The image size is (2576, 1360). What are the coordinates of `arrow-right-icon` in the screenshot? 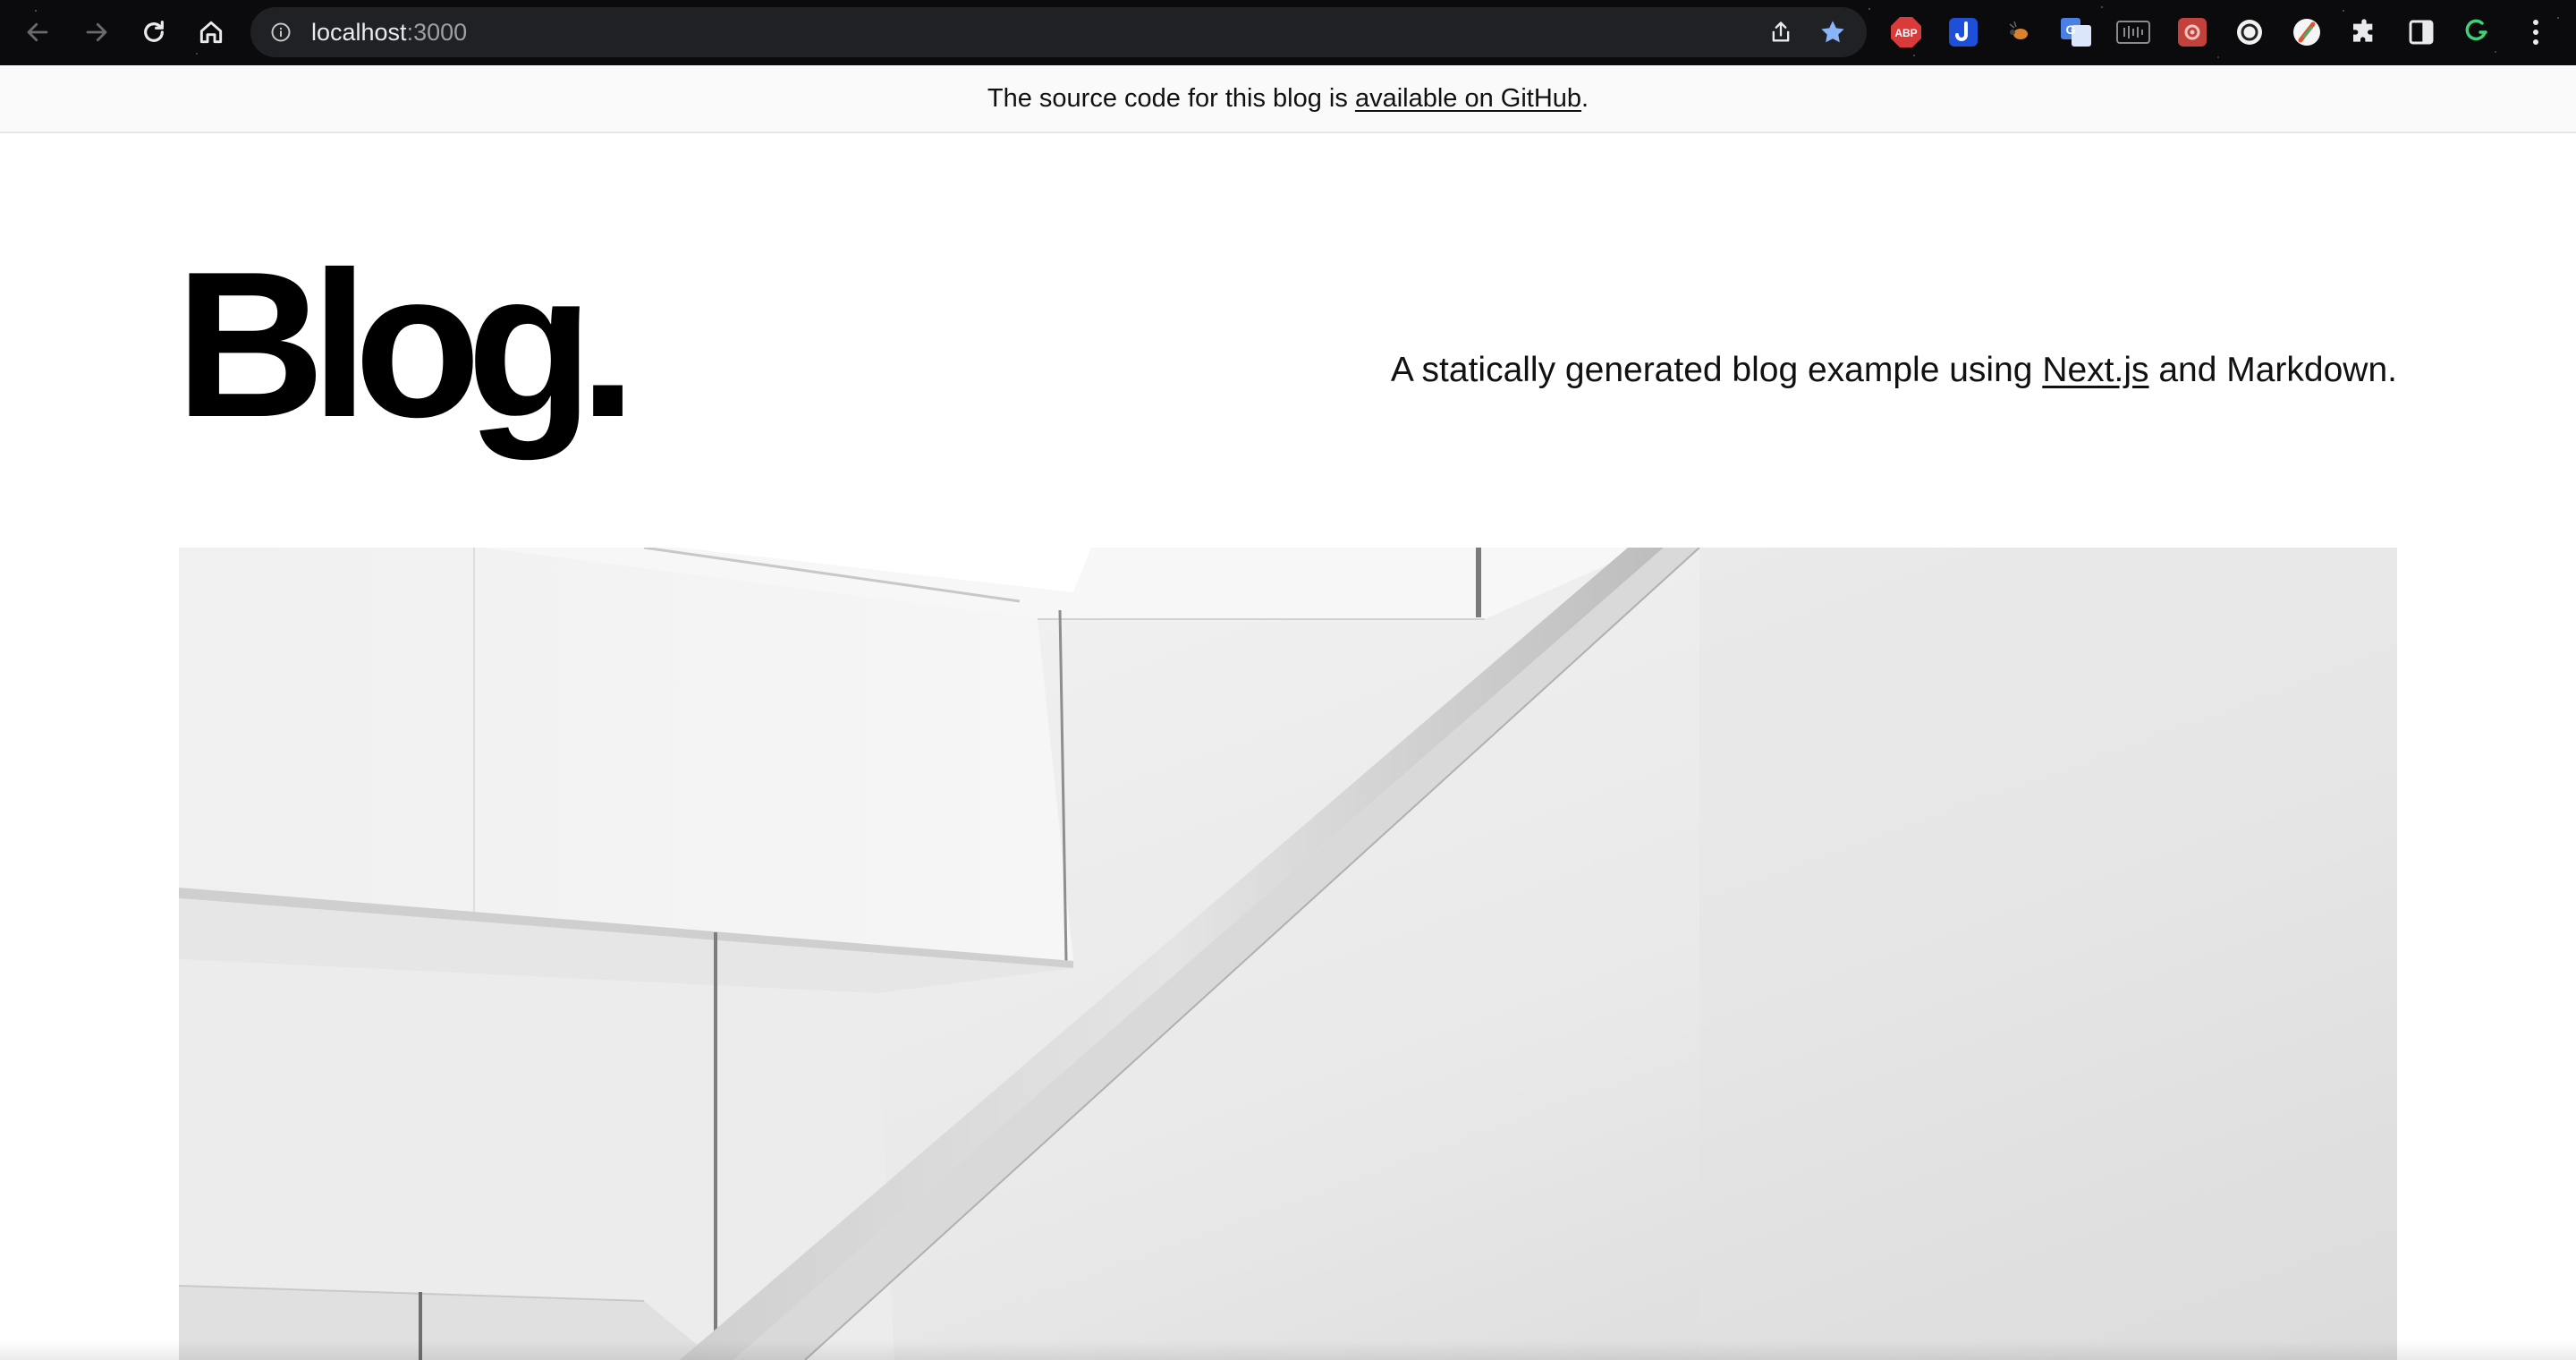 It's located at (96, 32).